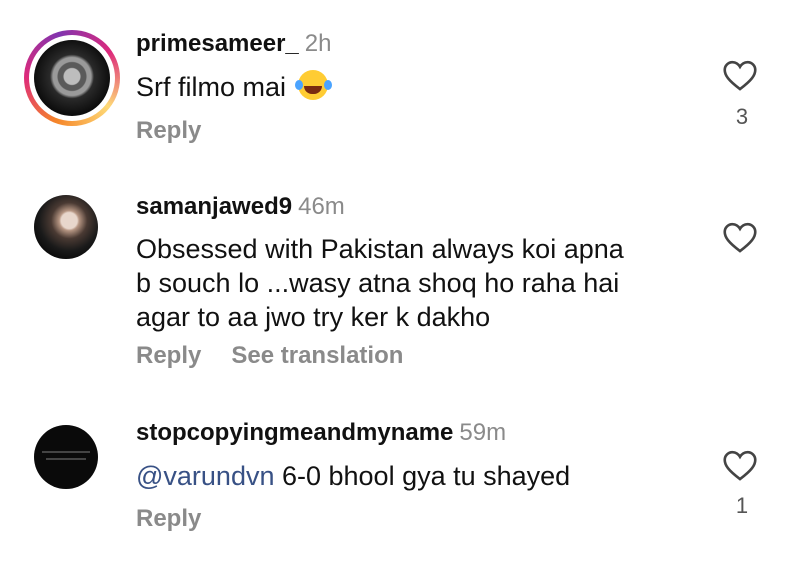 The width and height of the screenshot is (800, 569). I want to click on text-avatar-icon, so click(66, 457).